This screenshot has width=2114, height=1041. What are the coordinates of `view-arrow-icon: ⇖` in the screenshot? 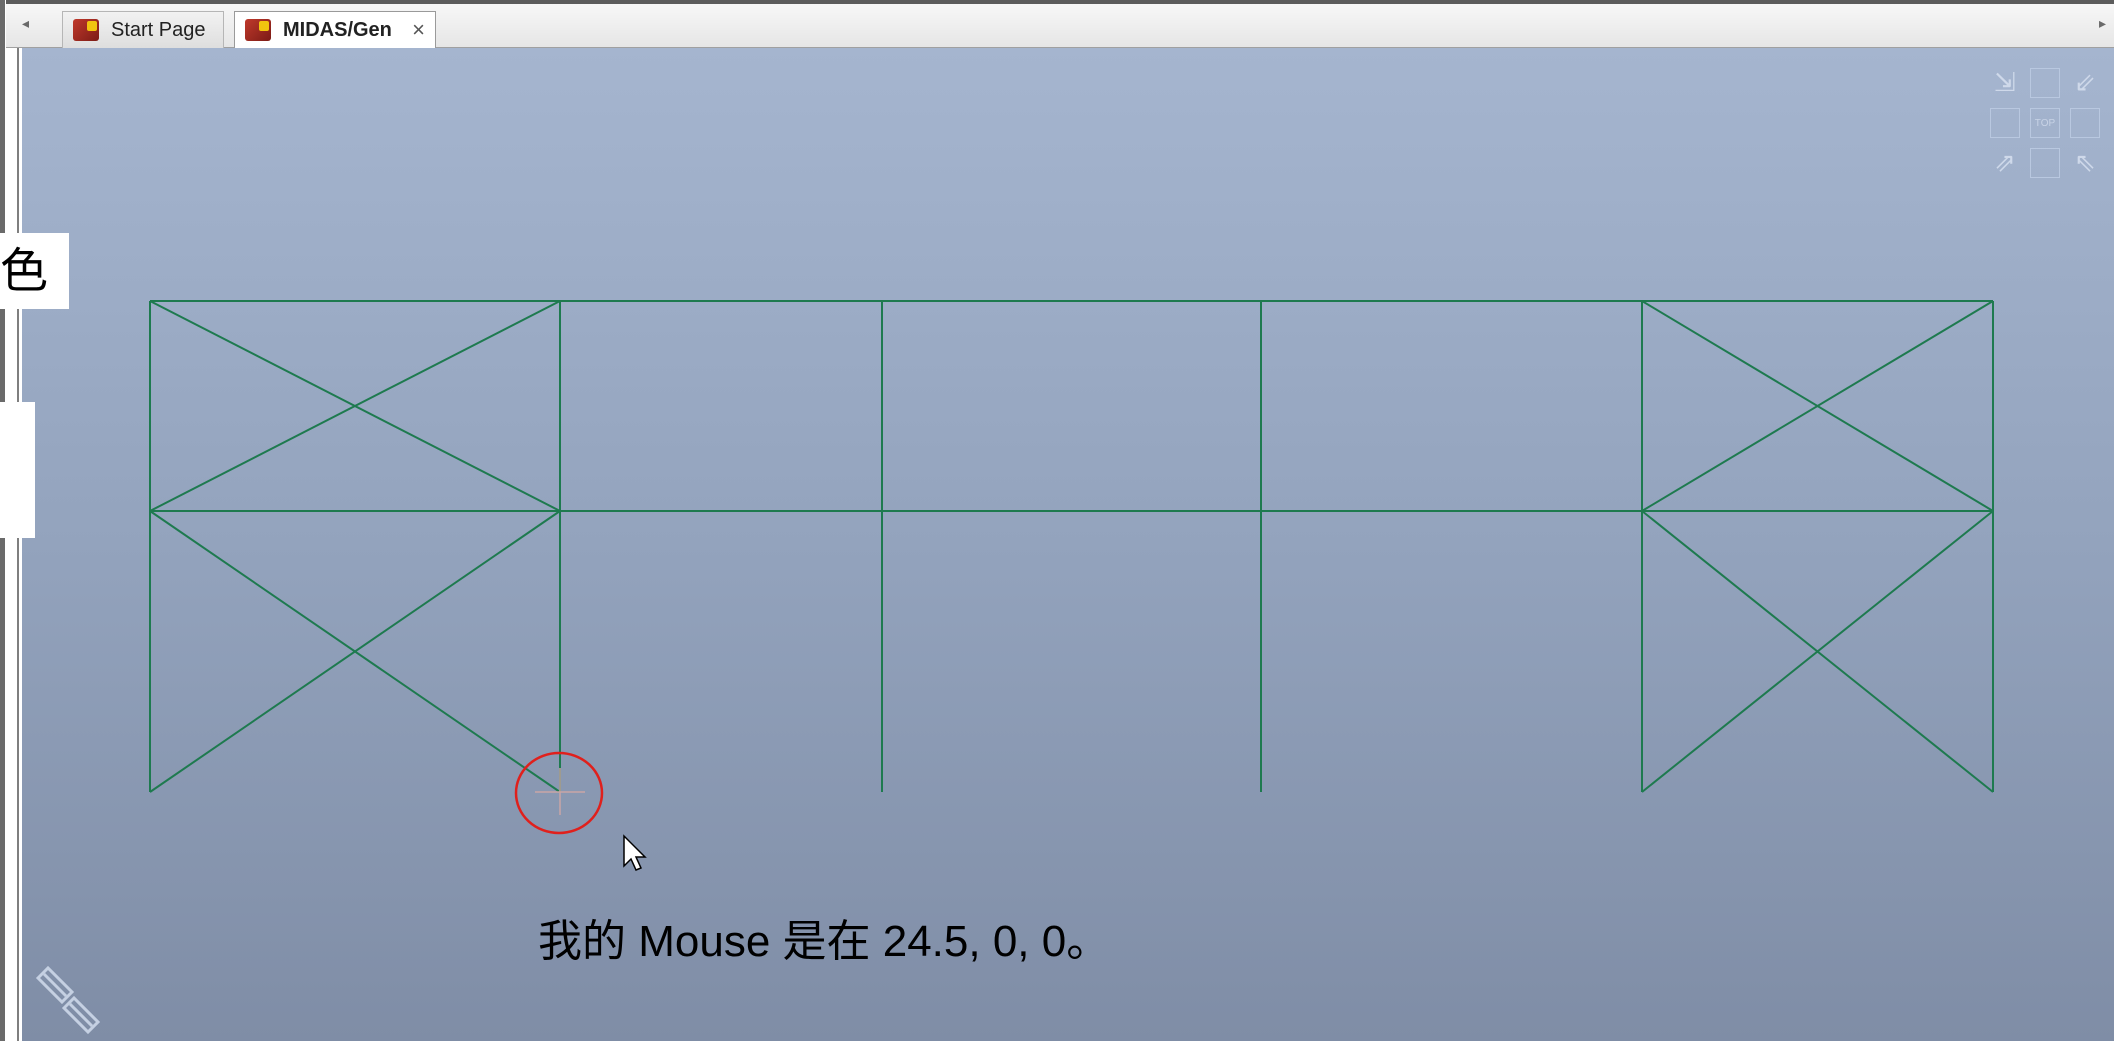 It's located at (2085, 163).